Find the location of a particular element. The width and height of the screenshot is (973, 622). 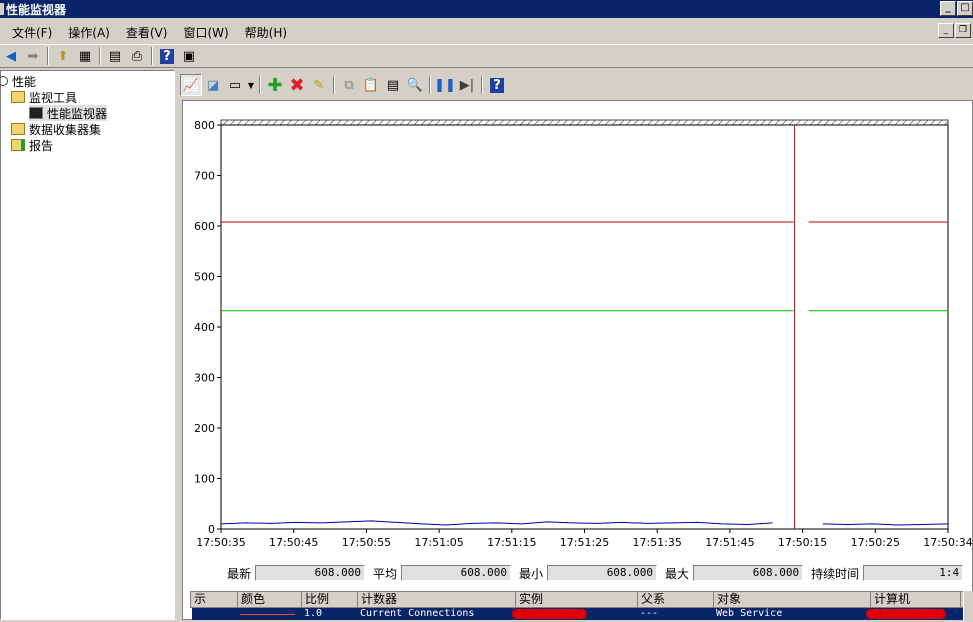

series-color-swatch is located at coordinates (267, 614).